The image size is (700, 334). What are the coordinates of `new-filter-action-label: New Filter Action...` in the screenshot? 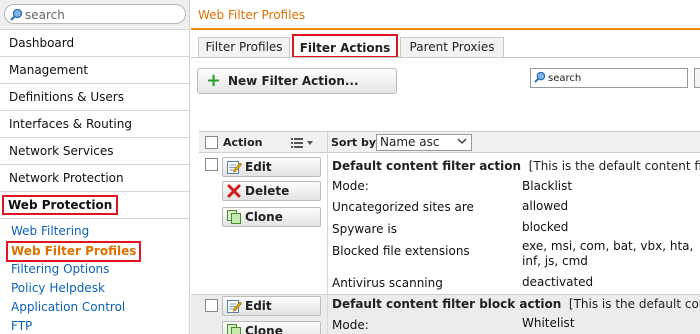 It's located at (293, 81).